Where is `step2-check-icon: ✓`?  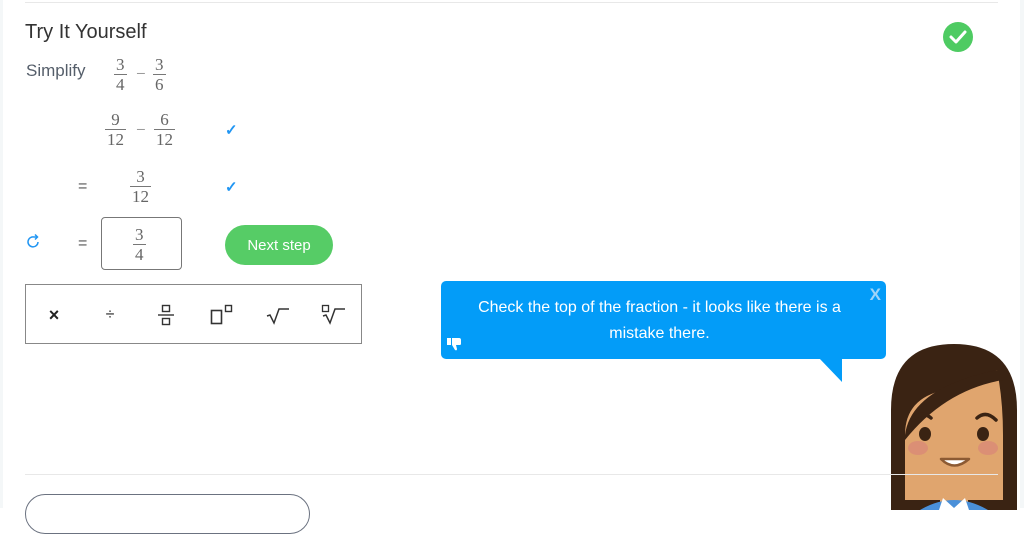 step2-check-icon: ✓ is located at coordinates (231, 188).